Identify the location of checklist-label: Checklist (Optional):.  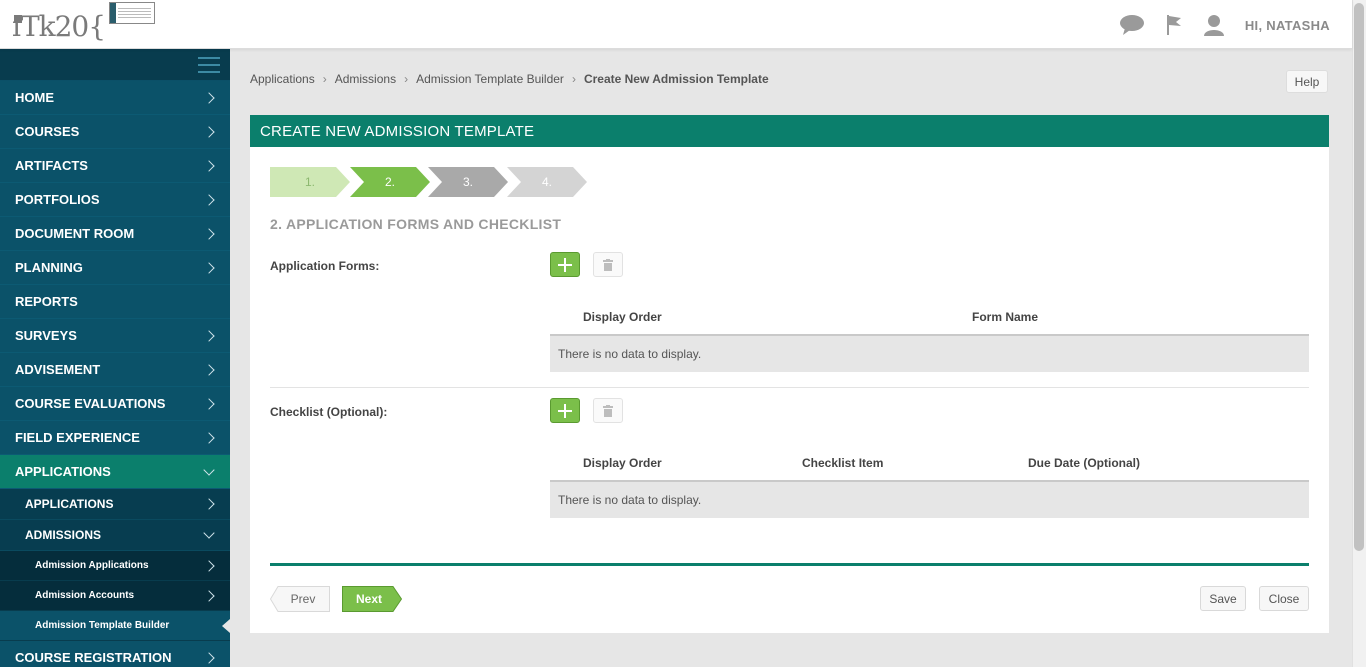
(329, 412).